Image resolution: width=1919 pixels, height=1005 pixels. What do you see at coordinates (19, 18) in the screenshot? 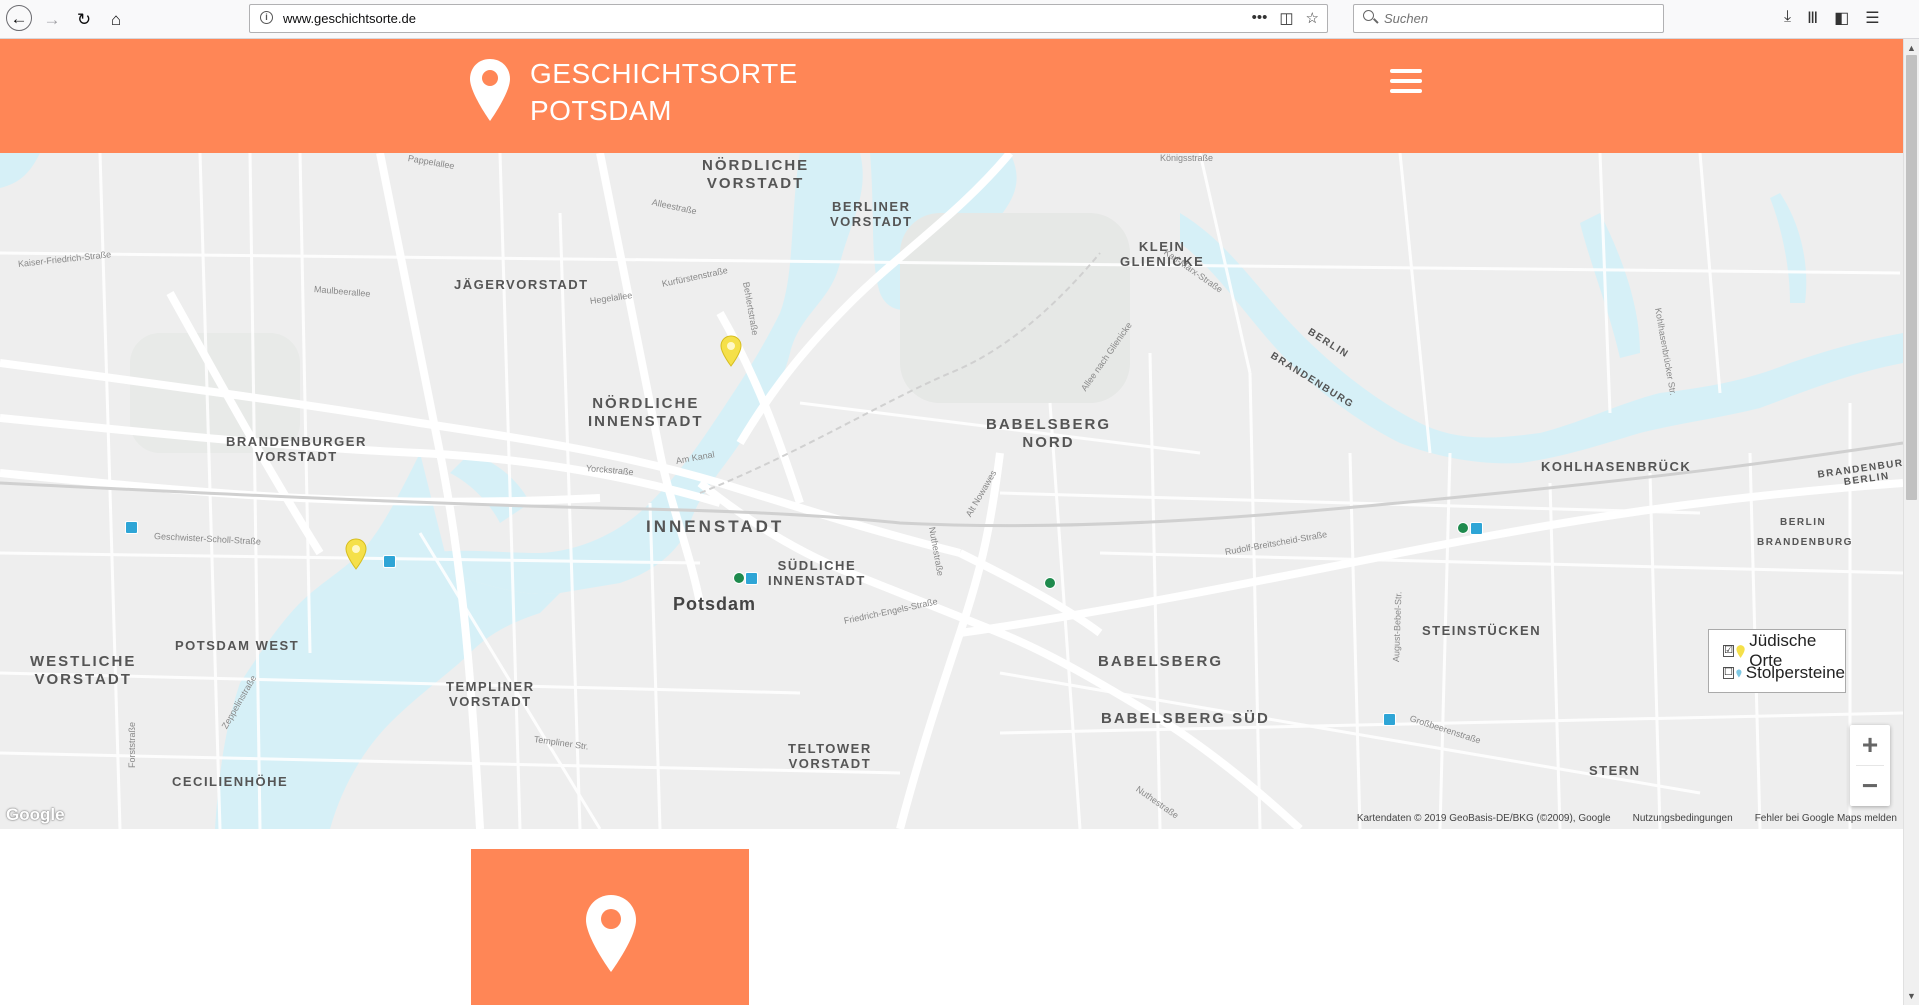
I see `back-arrow-icon: ←` at bounding box center [19, 18].